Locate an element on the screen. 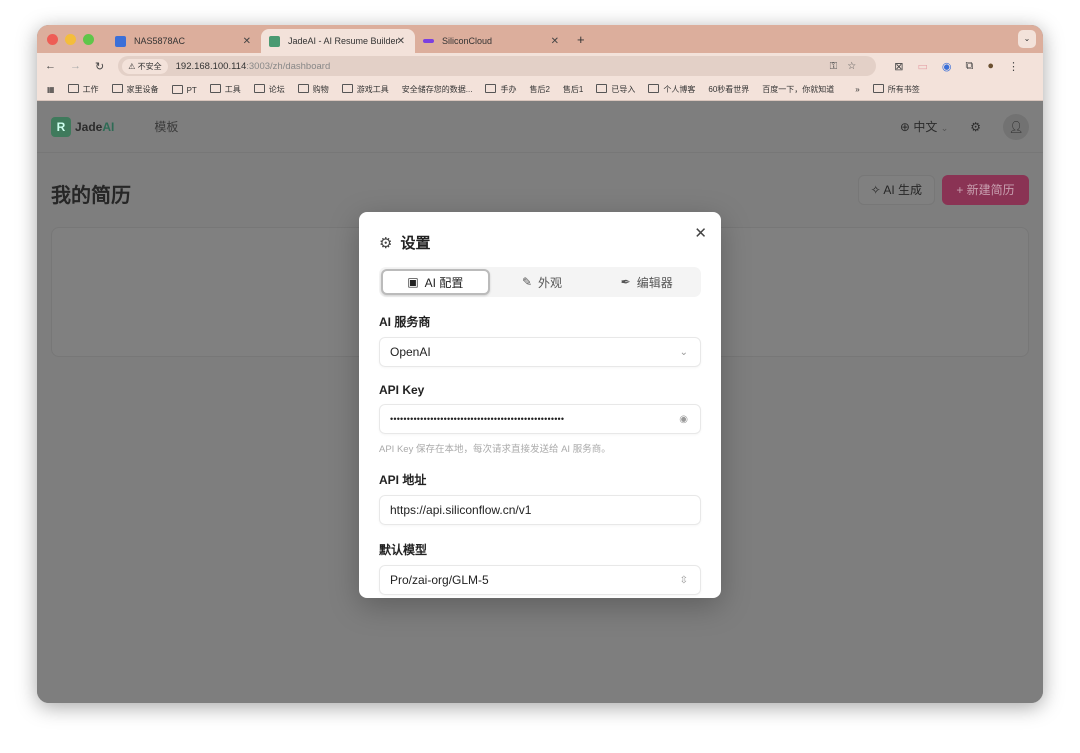  plus-icon: + is located at coordinates (960, 190).